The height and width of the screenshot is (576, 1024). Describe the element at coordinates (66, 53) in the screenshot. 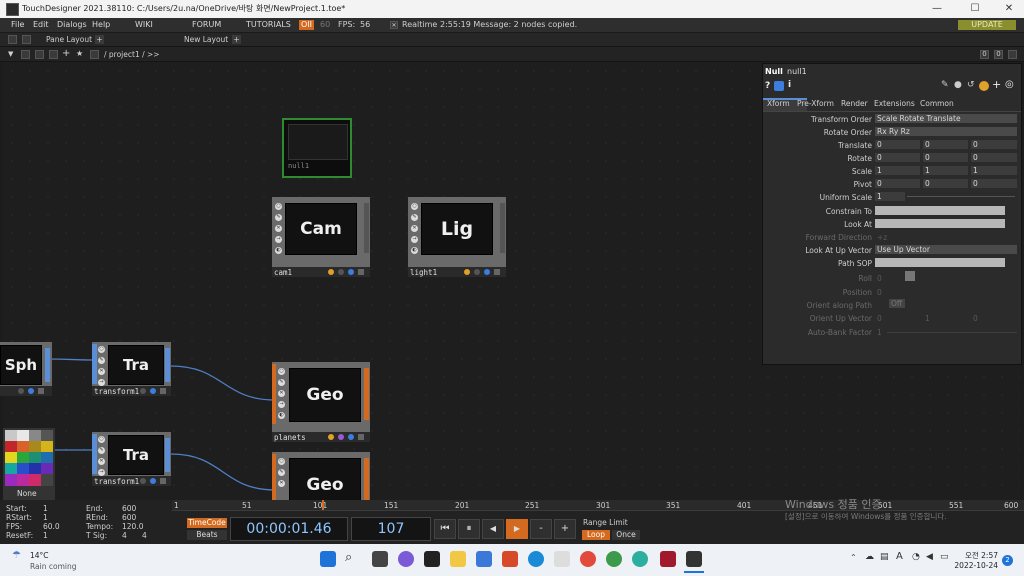

I see `add-icon: +` at that location.